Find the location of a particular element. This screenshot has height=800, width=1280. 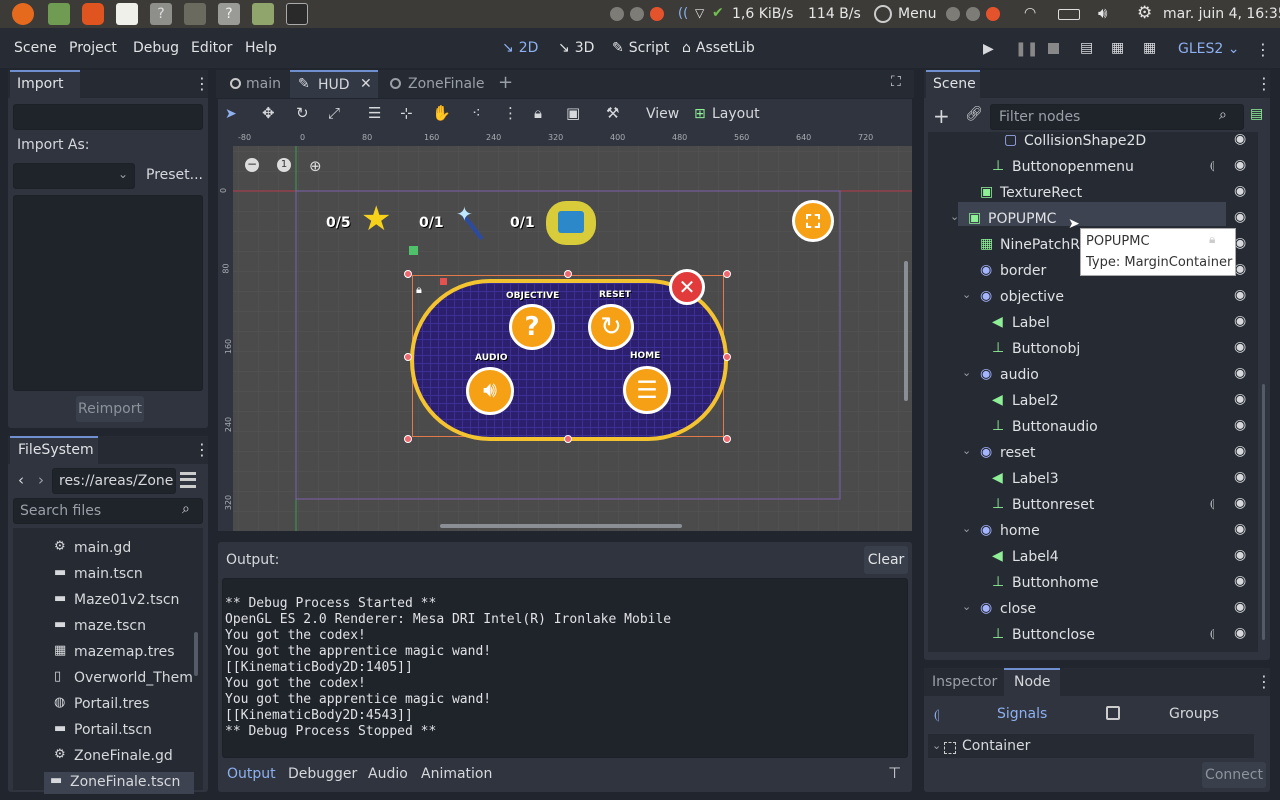

mode-assetlib: ⌂ AssetLib is located at coordinates (718, 48).